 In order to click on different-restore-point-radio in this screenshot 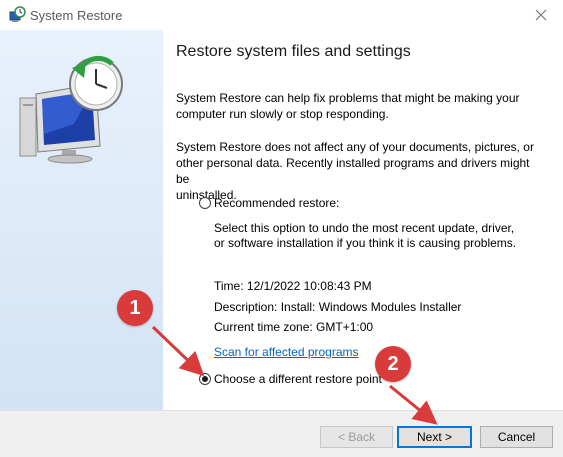, I will do `click(205, 379)`.